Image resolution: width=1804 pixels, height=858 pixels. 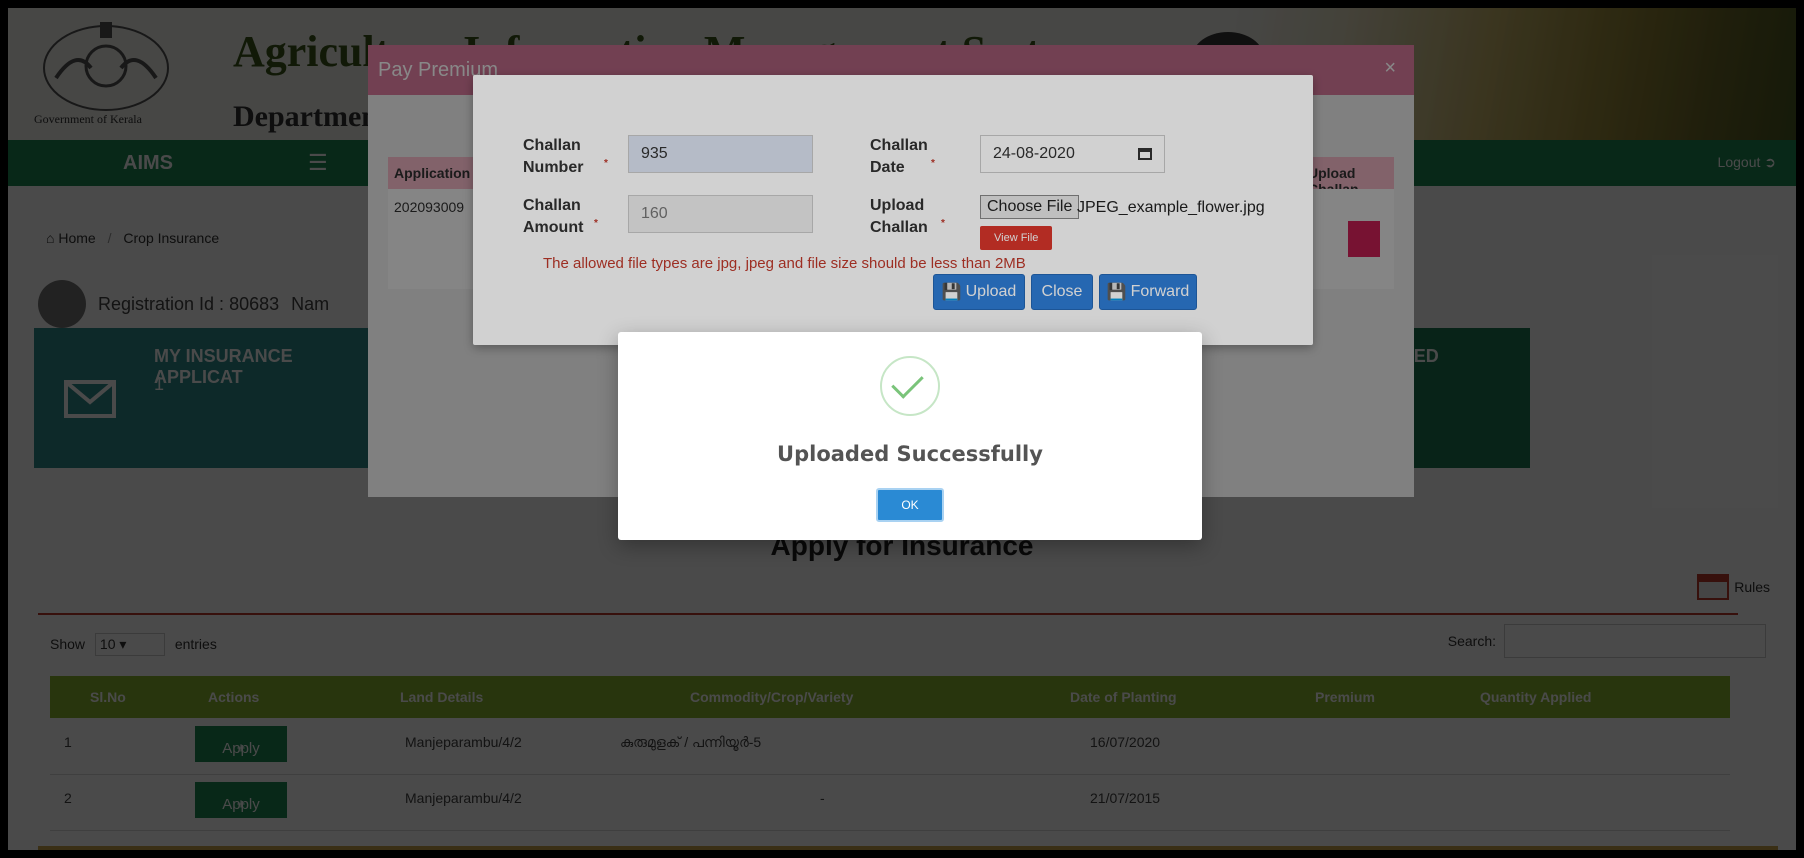 I want to click on ok-button: OK, so click(x=910, y=505).